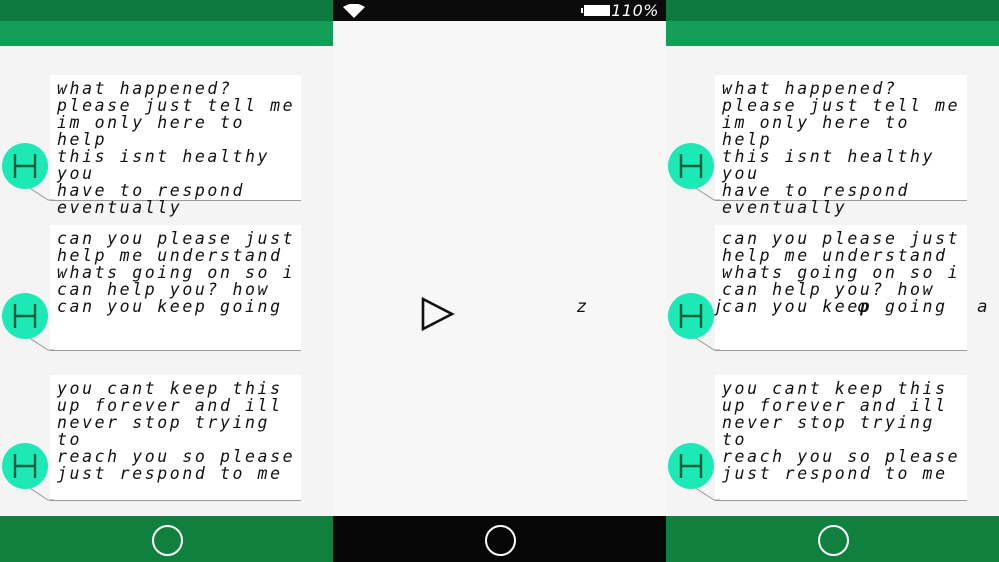 Image resolution: width=999 pixels, height=562 pixels. What do you see at coordinates (983, 307) in the screenshot?
I see `overlay-char-right: a` at bounding box center [983, 307].